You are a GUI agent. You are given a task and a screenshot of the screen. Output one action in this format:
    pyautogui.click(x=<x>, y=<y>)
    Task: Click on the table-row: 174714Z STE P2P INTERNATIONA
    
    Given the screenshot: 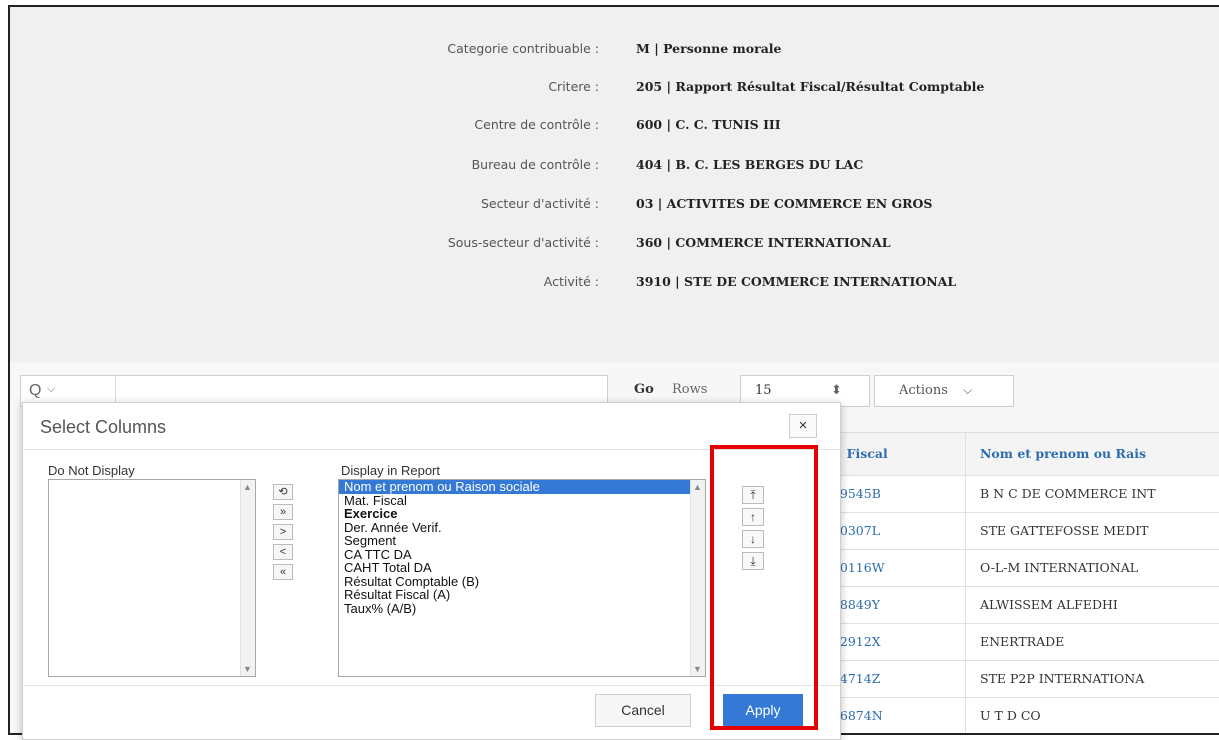 What is the action you would take?
    pyautogui.click(x=1014, y=679)
    